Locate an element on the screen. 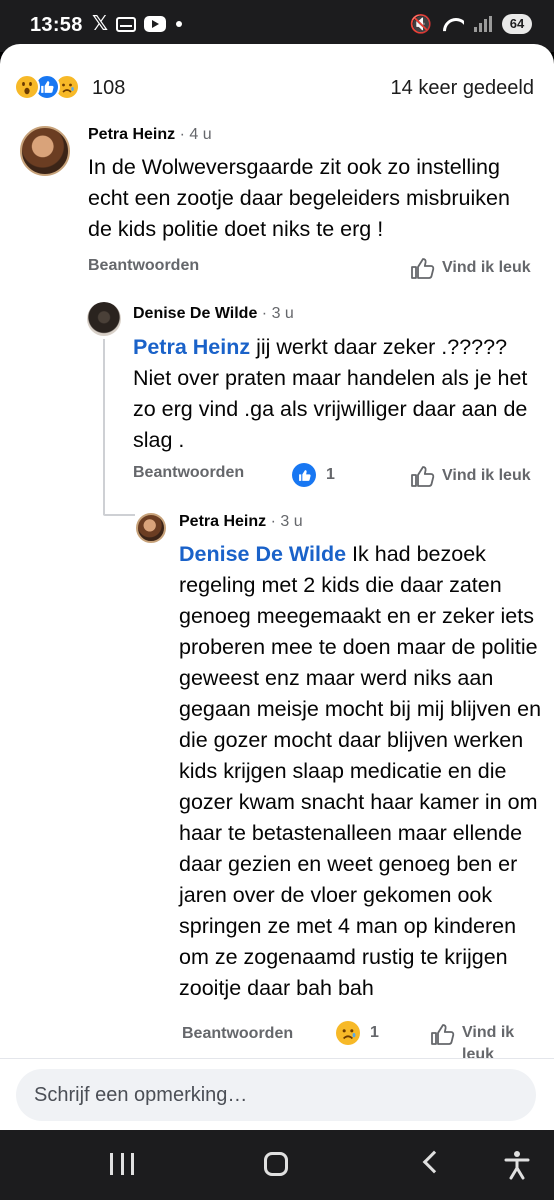  battery-indicator: 64 is located at coordinates (517, 24).